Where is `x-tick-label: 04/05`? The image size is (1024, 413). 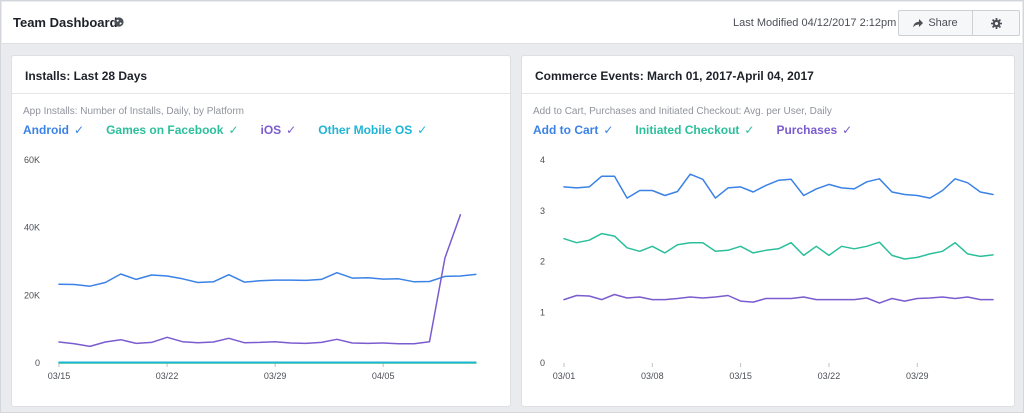
x-tick-label: 04/05 is located at coordinates (383, 376).